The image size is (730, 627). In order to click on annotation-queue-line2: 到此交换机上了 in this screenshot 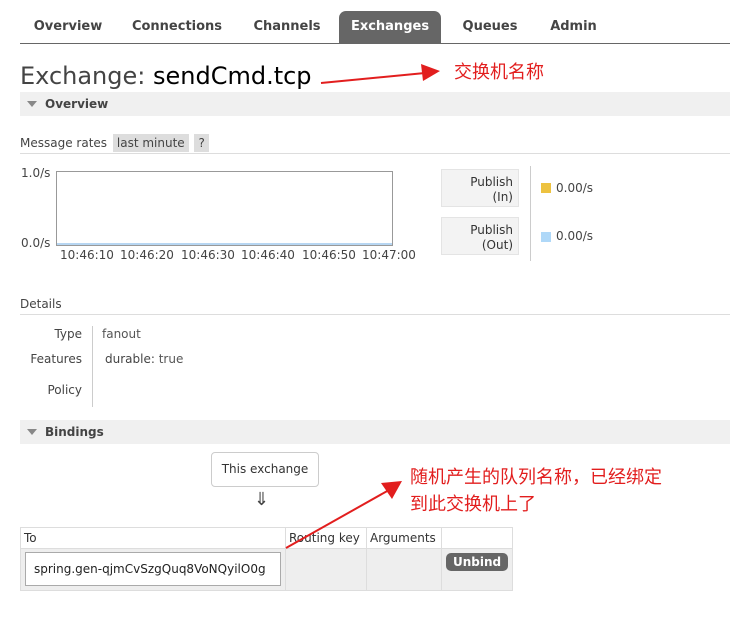, I will do `click(473, 504)`.